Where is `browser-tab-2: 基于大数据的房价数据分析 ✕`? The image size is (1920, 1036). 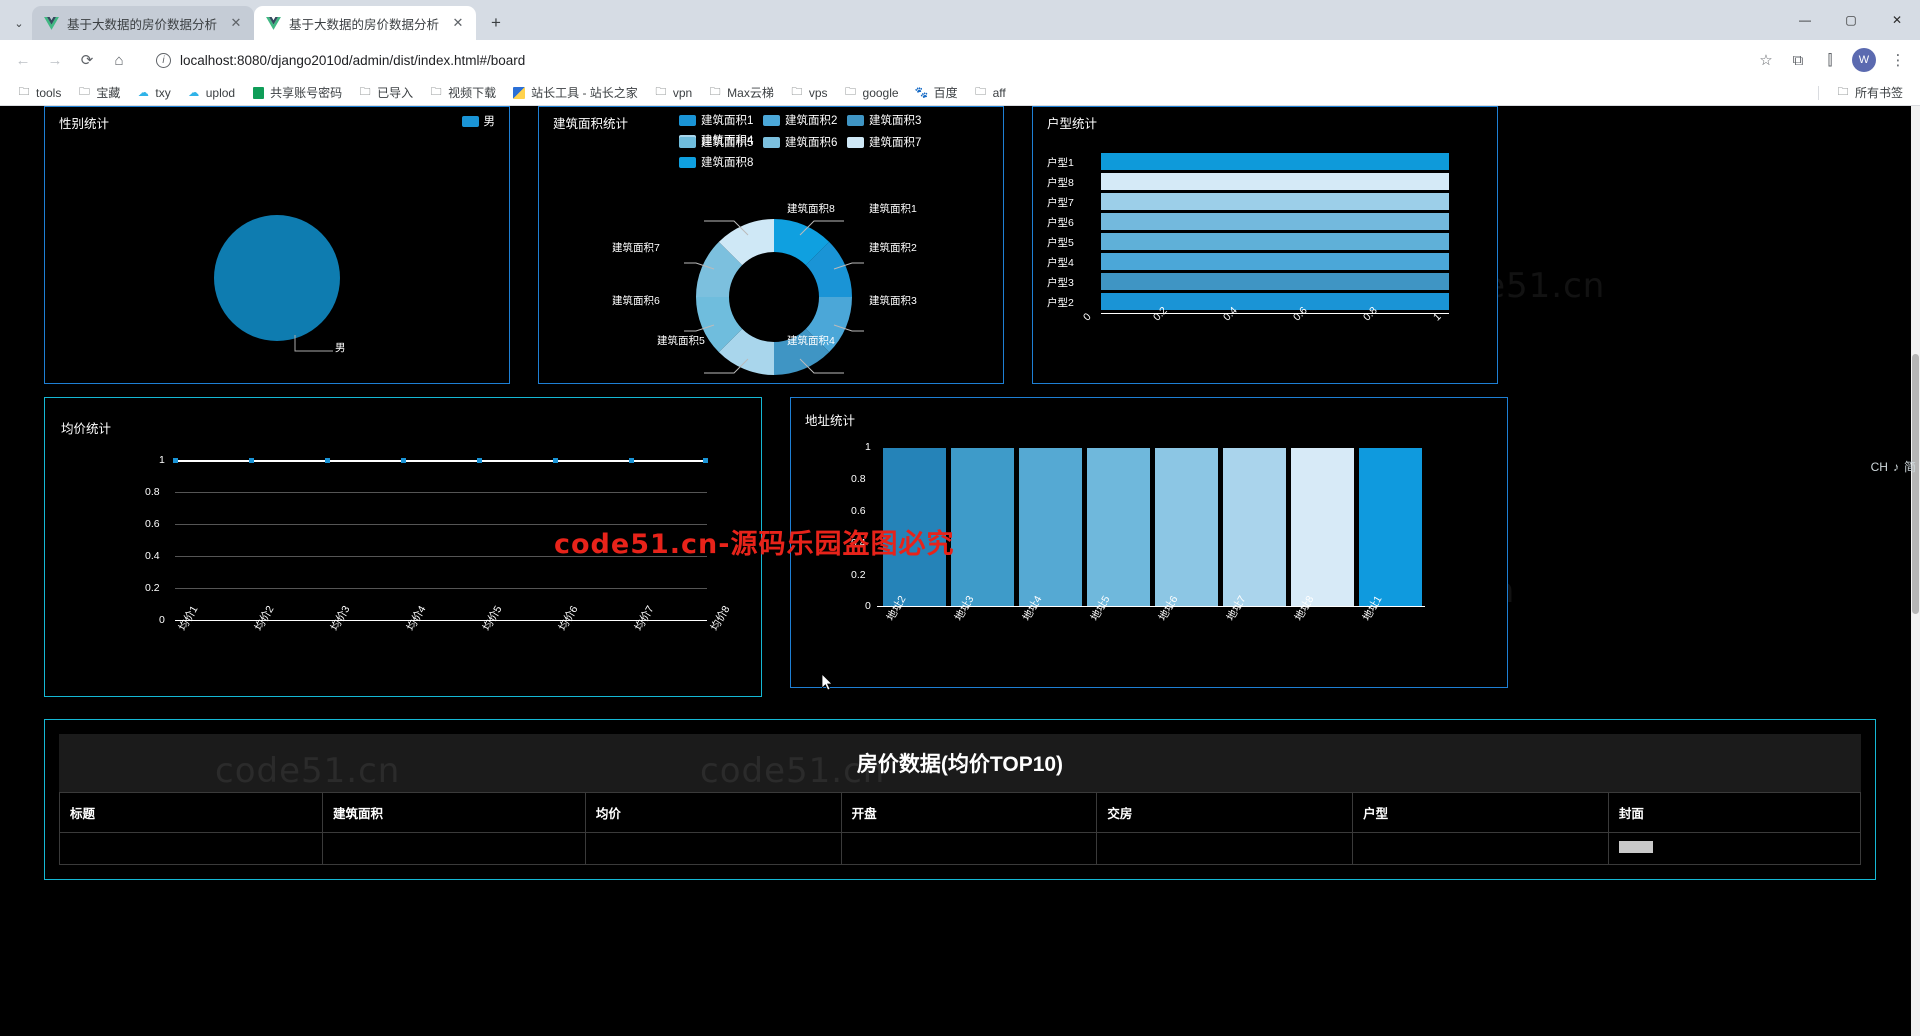 browser-tab-2: 基于大数据的房价数据分析 ✕ is located at coordinates (365, 23).